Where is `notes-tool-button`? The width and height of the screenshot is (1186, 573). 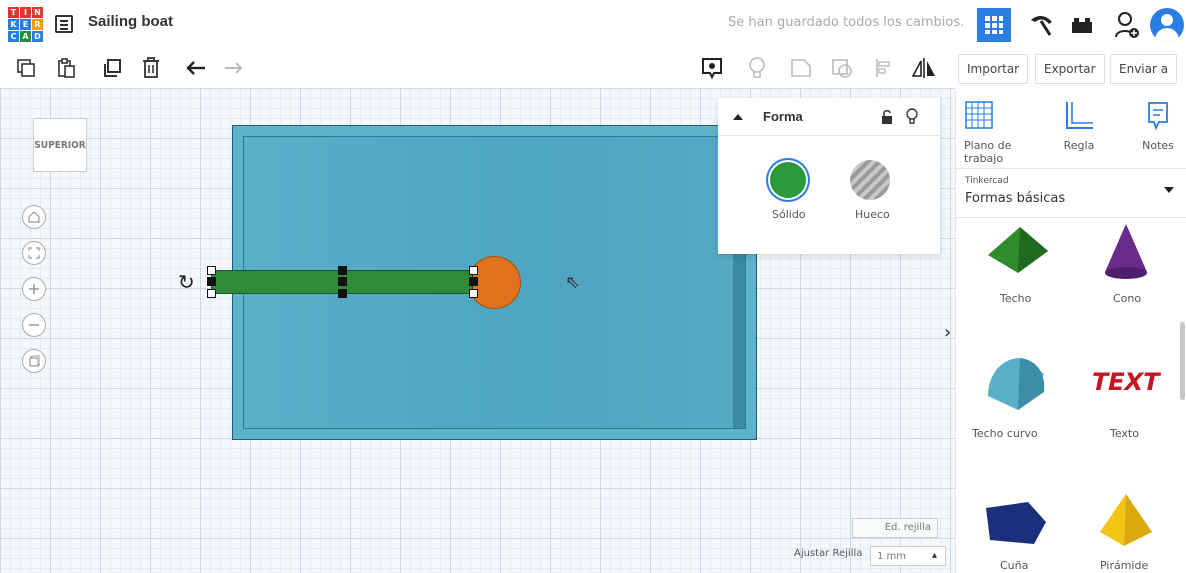
notes-tool-button is located at coordinates (712, 68).